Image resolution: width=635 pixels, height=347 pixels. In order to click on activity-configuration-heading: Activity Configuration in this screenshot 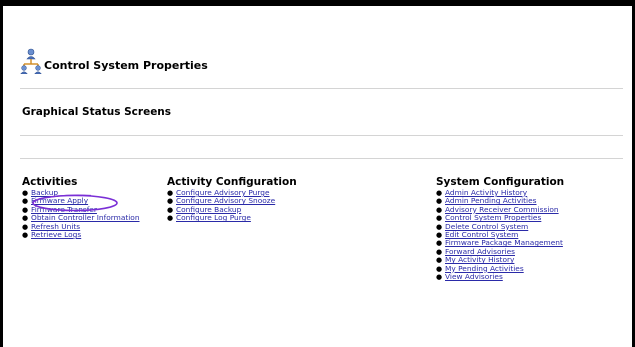, I will do `click(232, 182)`.